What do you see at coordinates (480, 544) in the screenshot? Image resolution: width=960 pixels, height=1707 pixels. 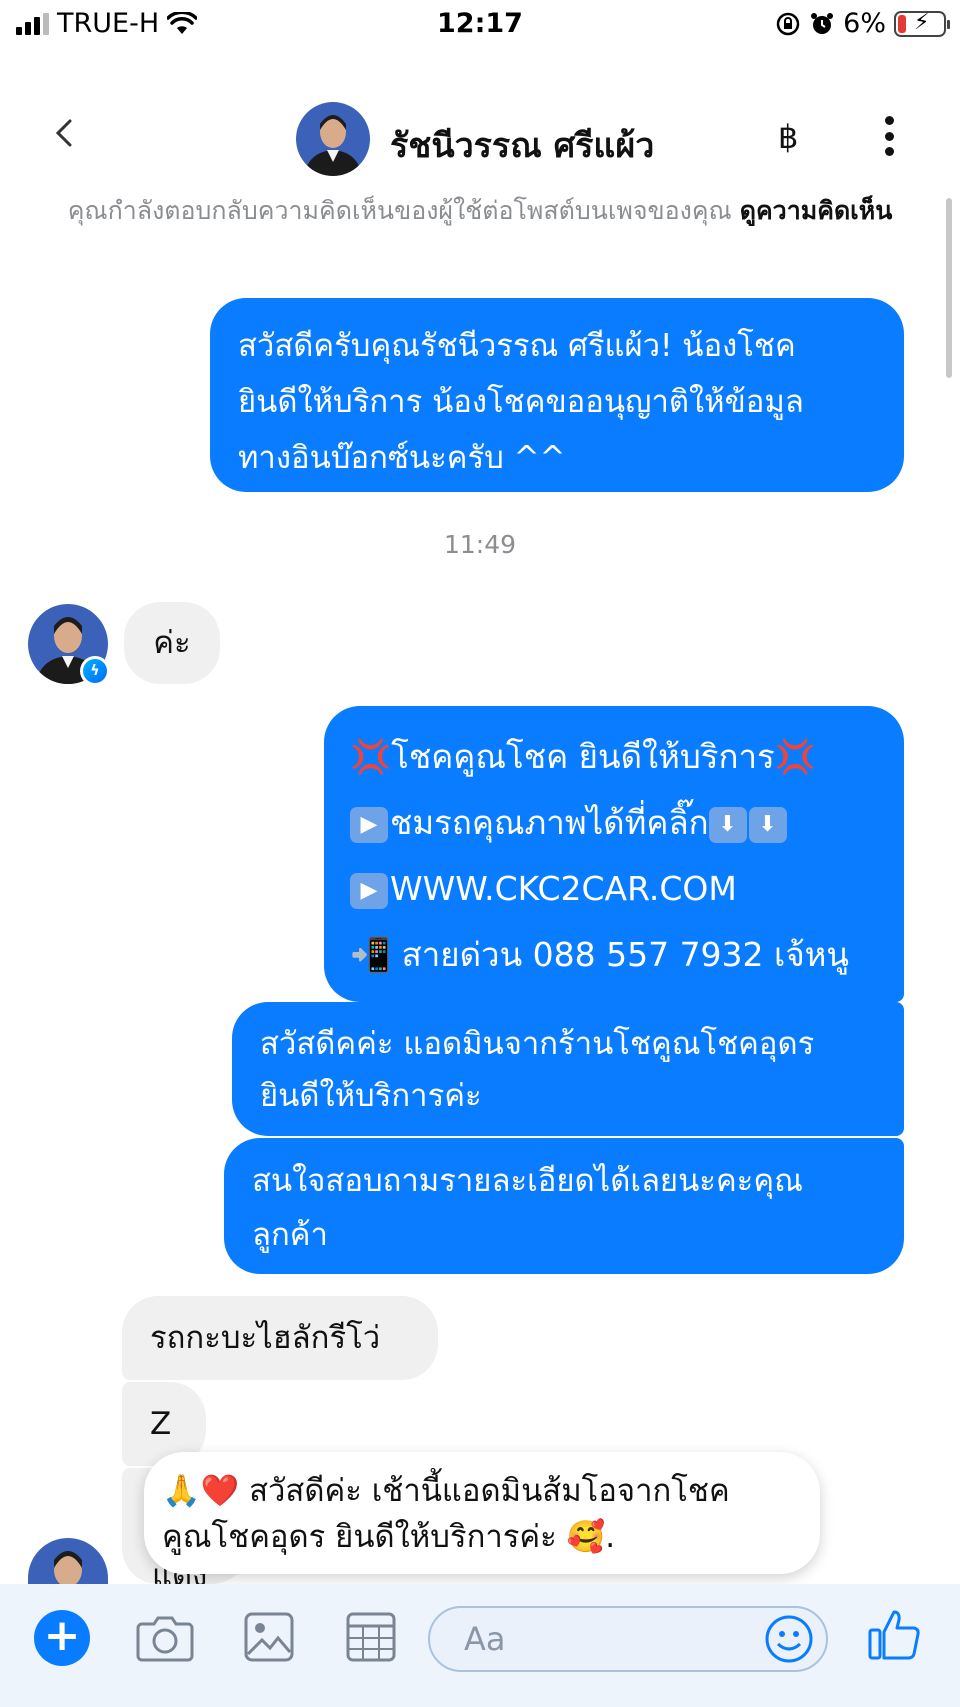 I see `timestamp: 11:49` at bounding box center [480, 544].